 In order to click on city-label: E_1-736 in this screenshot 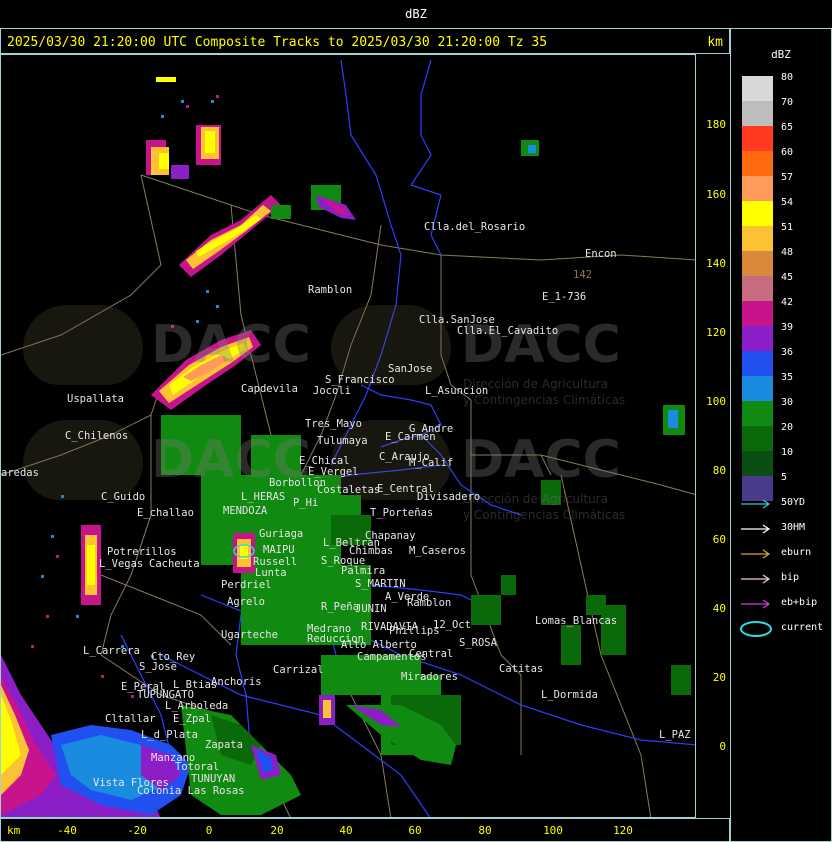, I will do `click(564, 297)`.